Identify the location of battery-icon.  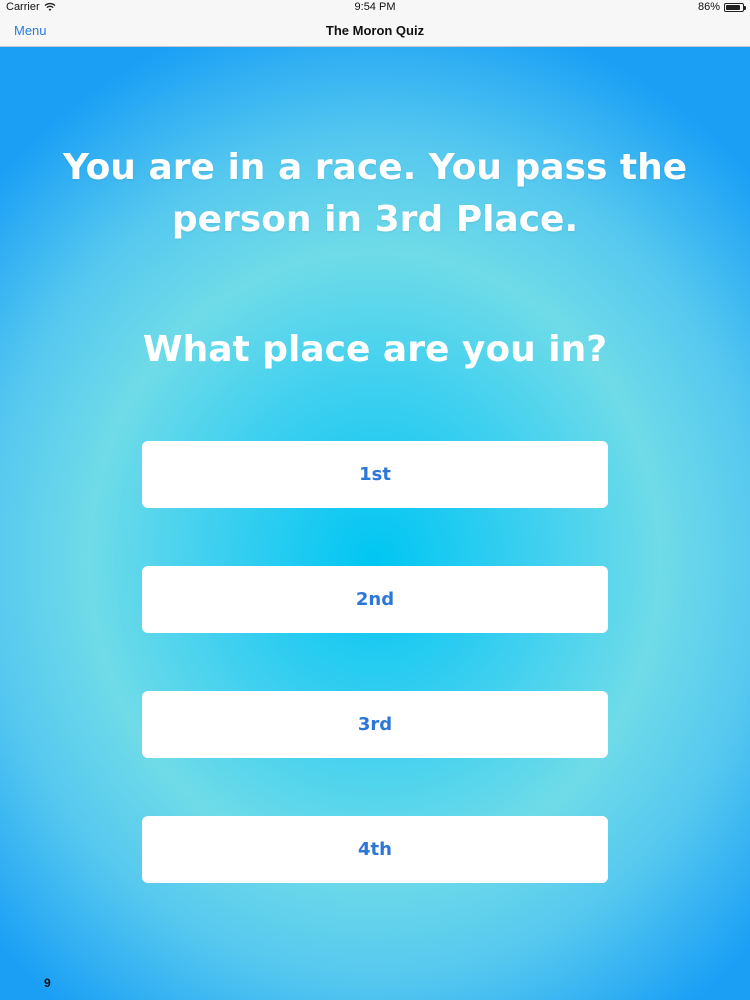
(735, 7).